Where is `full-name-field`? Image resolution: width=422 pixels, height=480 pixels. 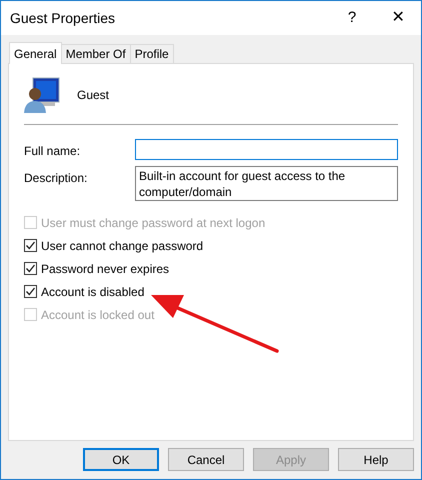
full-name-field is located at coordinates (266, 149).